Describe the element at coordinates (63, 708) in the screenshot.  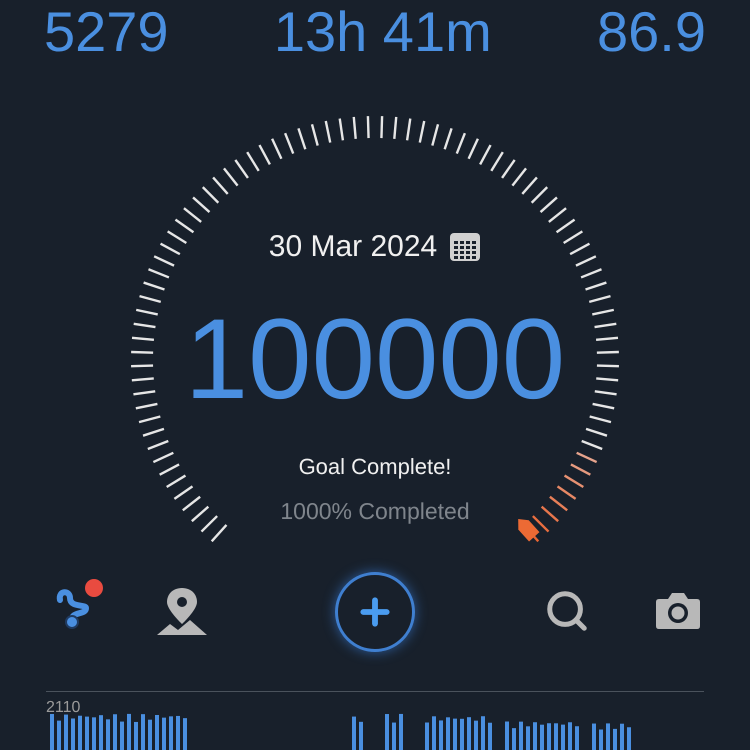
I see `chart-label: 2110` at that location.